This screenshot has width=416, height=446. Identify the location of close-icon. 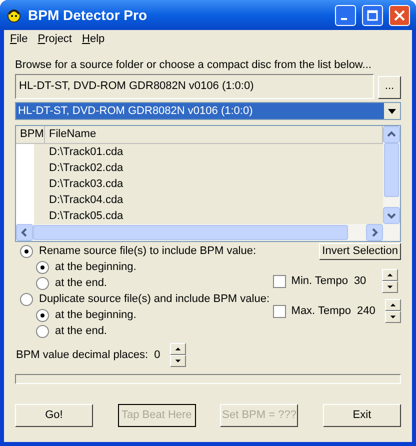
(399, 15).